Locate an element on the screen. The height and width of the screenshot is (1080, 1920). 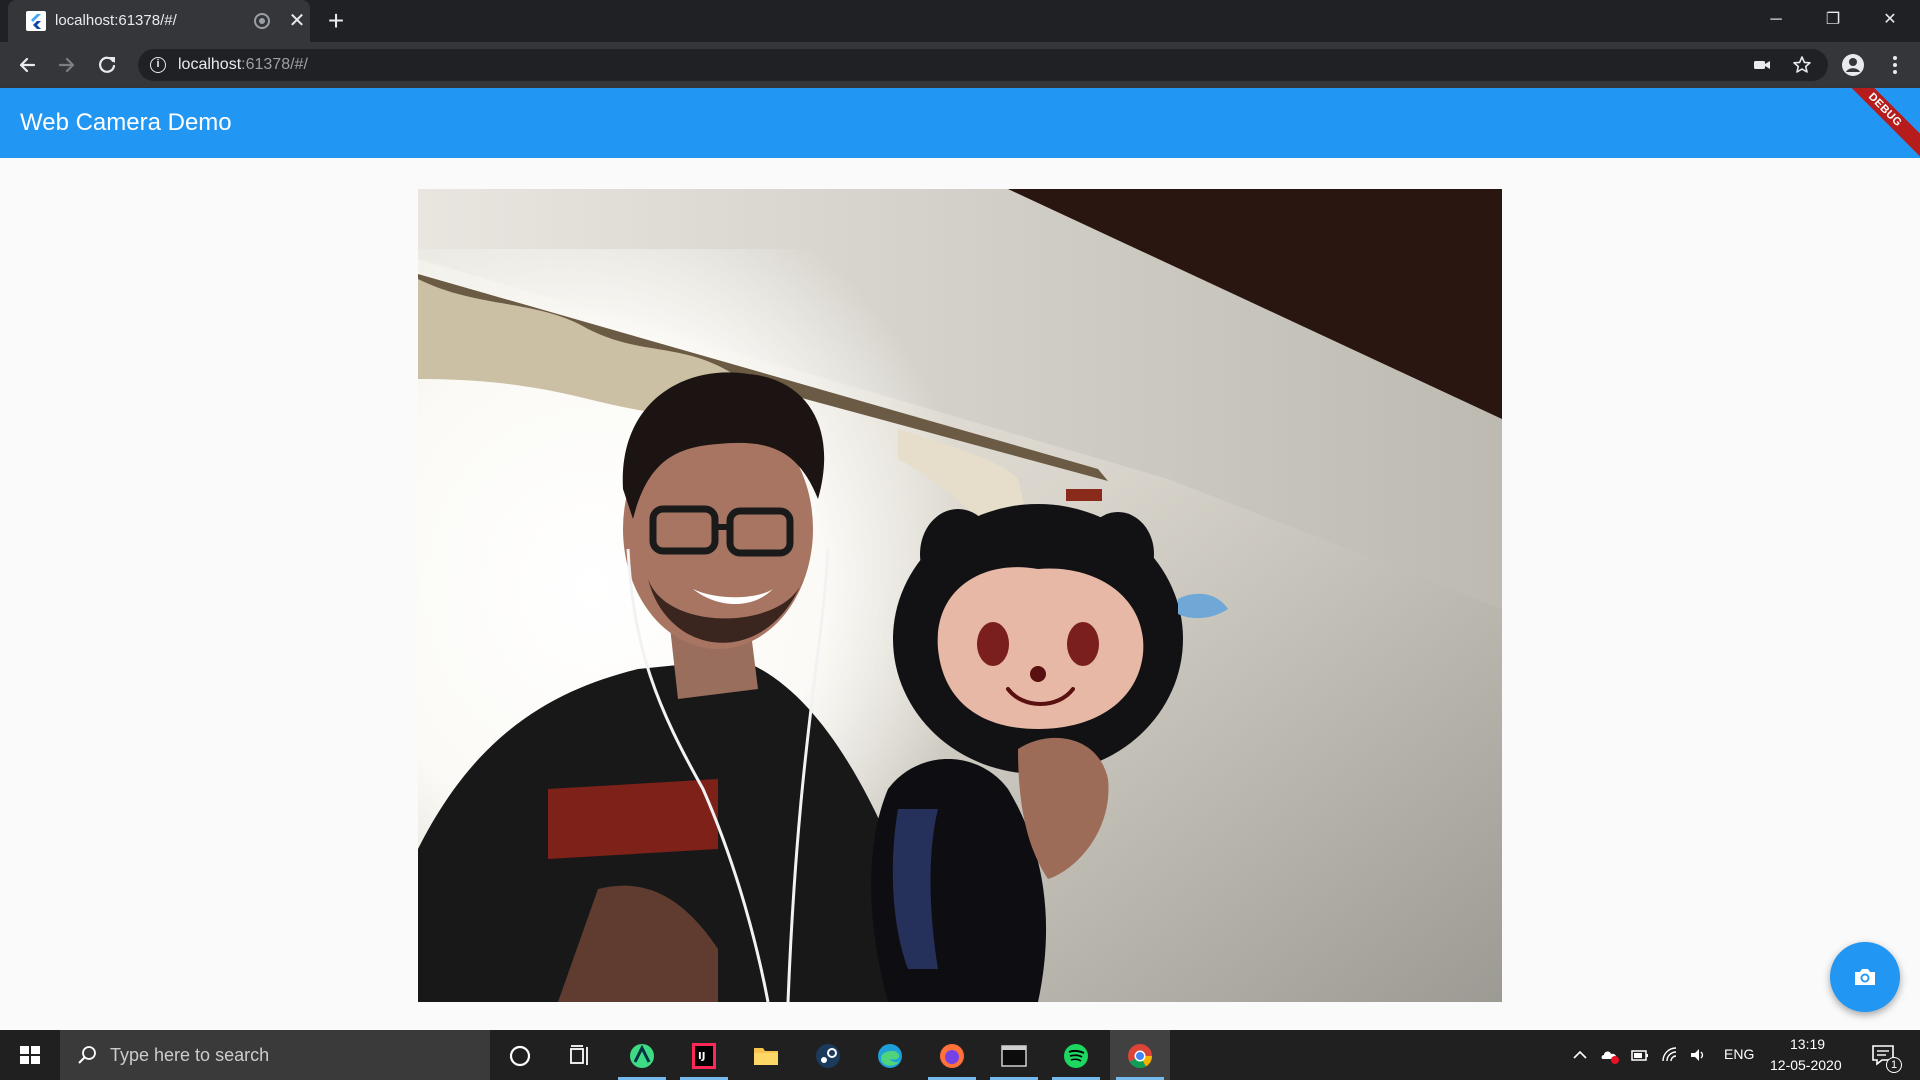
volume-icon is located at coordinates (1698, 1055).